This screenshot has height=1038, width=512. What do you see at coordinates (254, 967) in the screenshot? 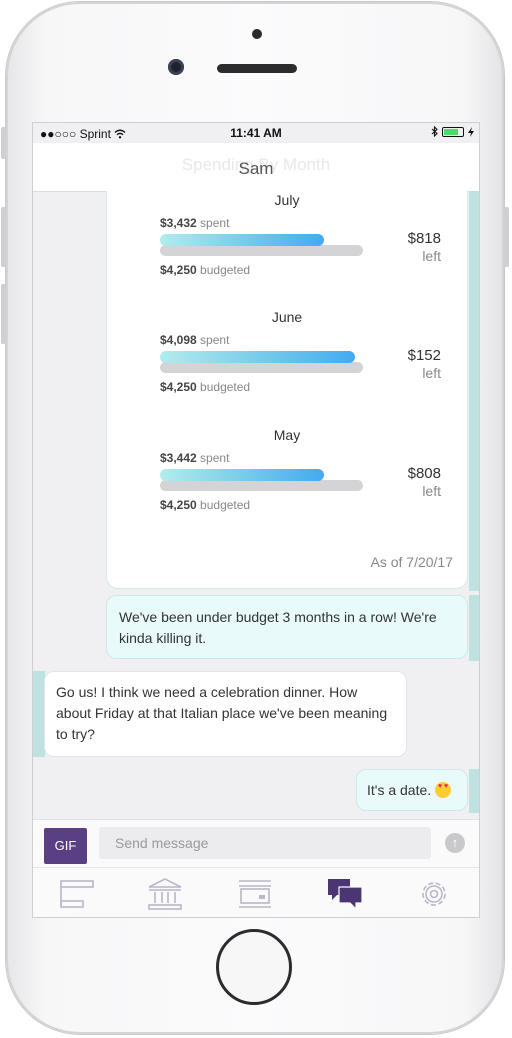
I see `home-button` at bounding box center [254, 967].